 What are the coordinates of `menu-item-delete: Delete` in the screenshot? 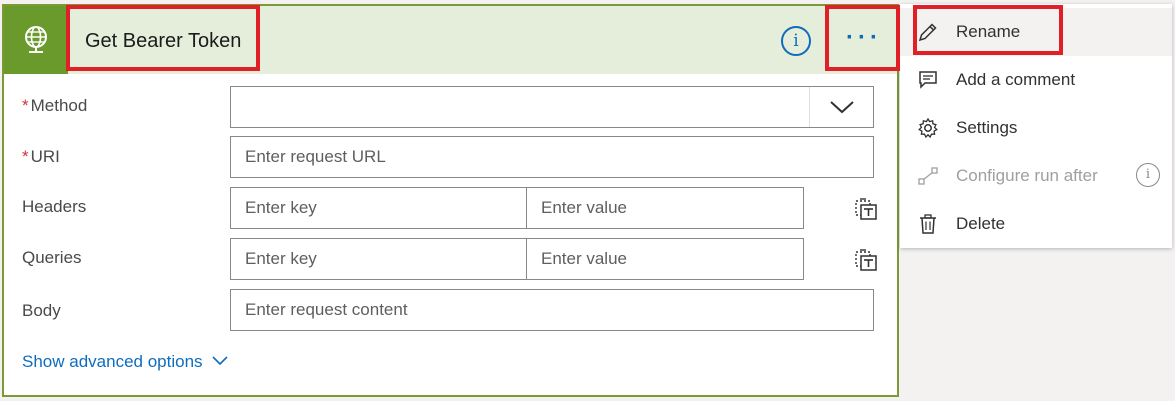 It's located at (1036, 224).